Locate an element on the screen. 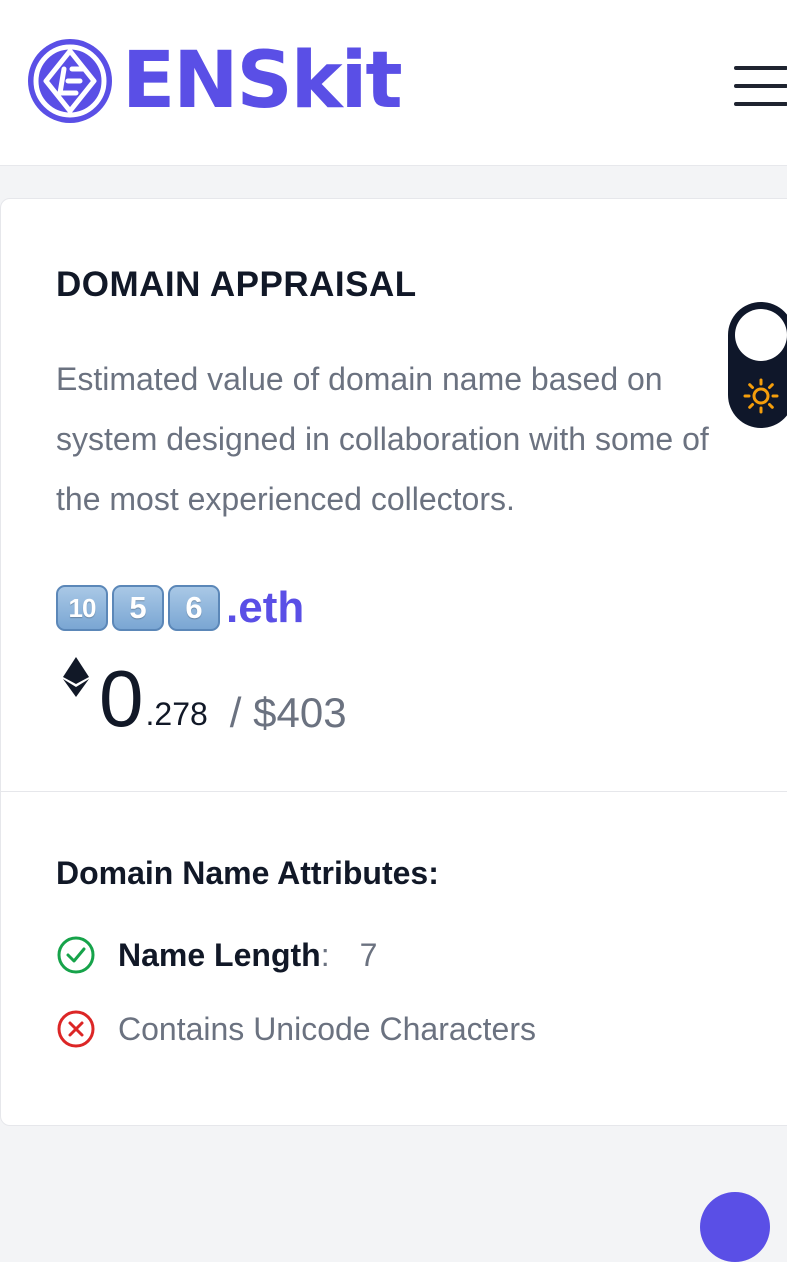 The image size is (787, 1262). app-header: ENSkit is located at coordinates (393, 83).